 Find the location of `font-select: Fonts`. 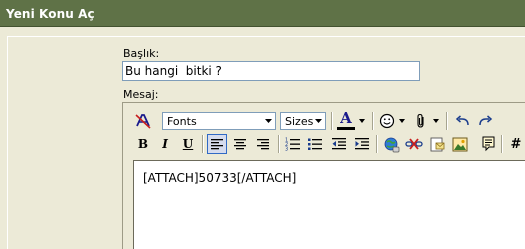

font-select: Fonts is located at coordinates (219, 121).